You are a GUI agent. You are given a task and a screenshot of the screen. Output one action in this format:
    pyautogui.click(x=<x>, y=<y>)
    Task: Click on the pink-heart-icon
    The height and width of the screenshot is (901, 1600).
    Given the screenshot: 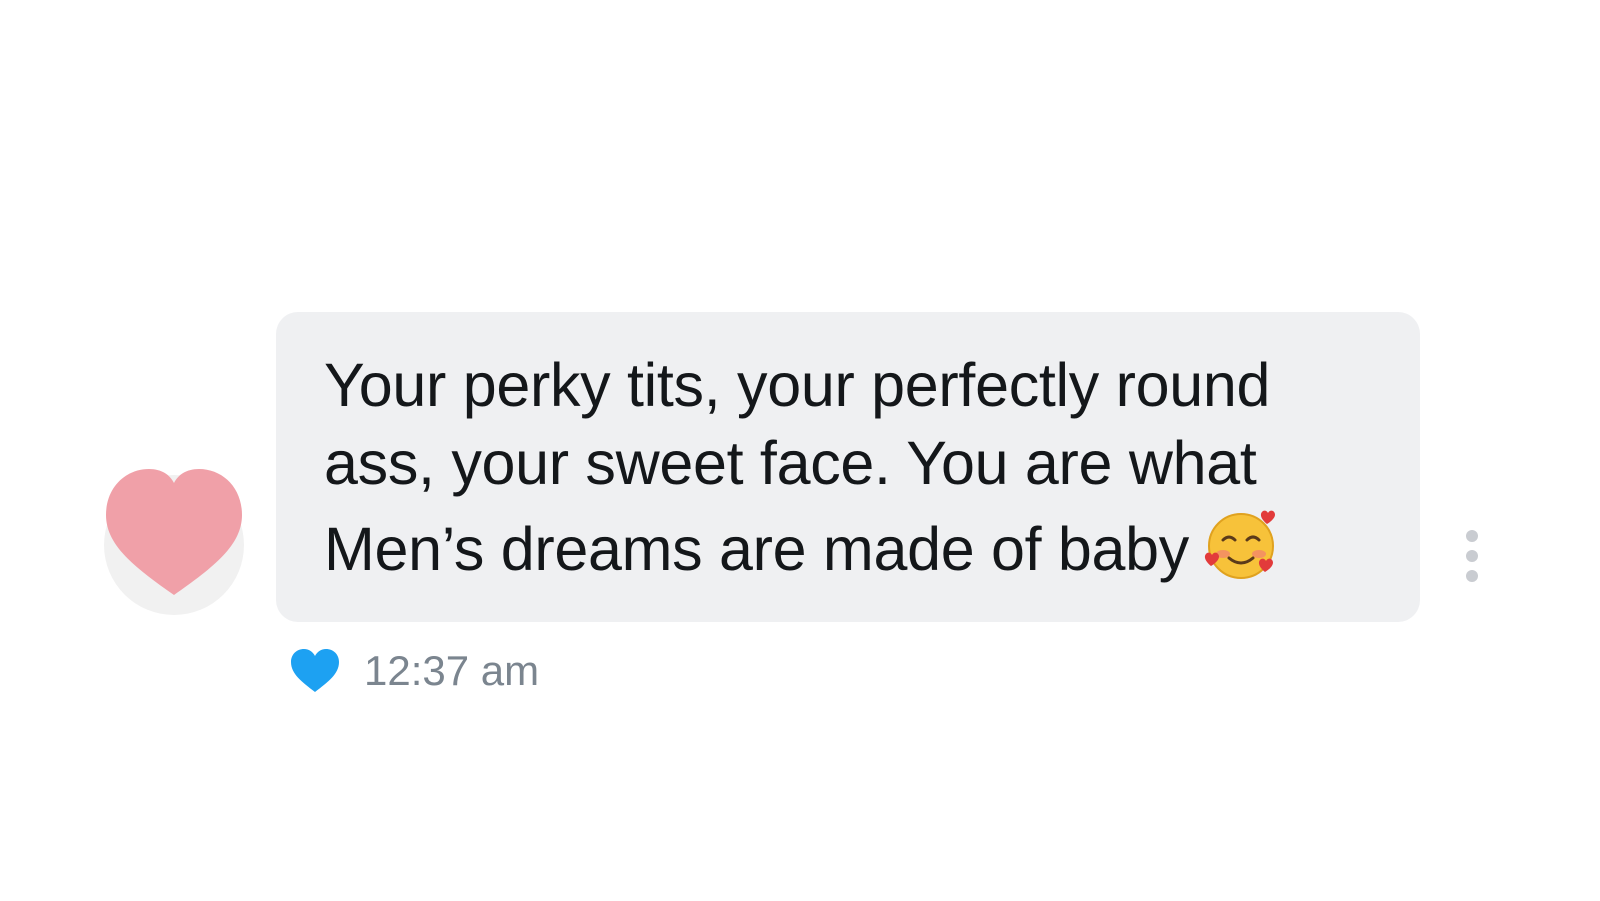 What is the action you would take?
    pyautogui.click(x=174, y=532)
    